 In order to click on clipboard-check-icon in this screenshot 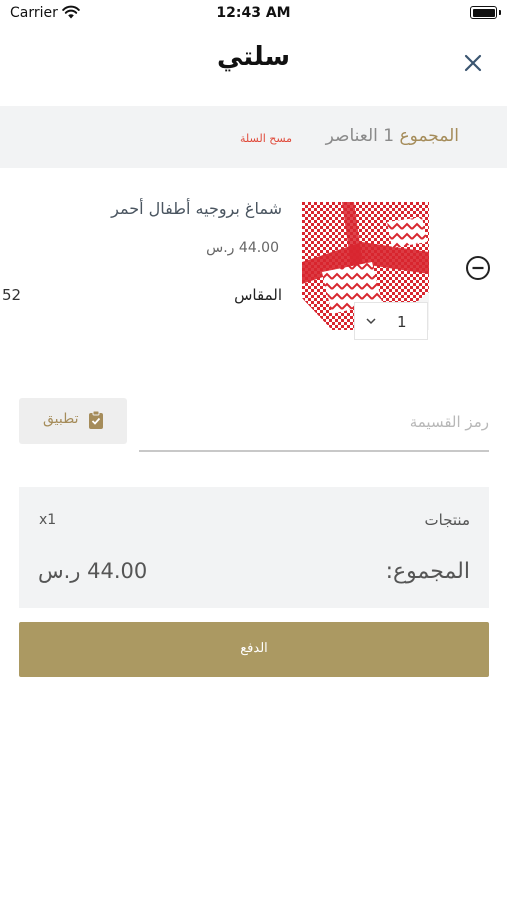, I will do `click(96, 420)`.